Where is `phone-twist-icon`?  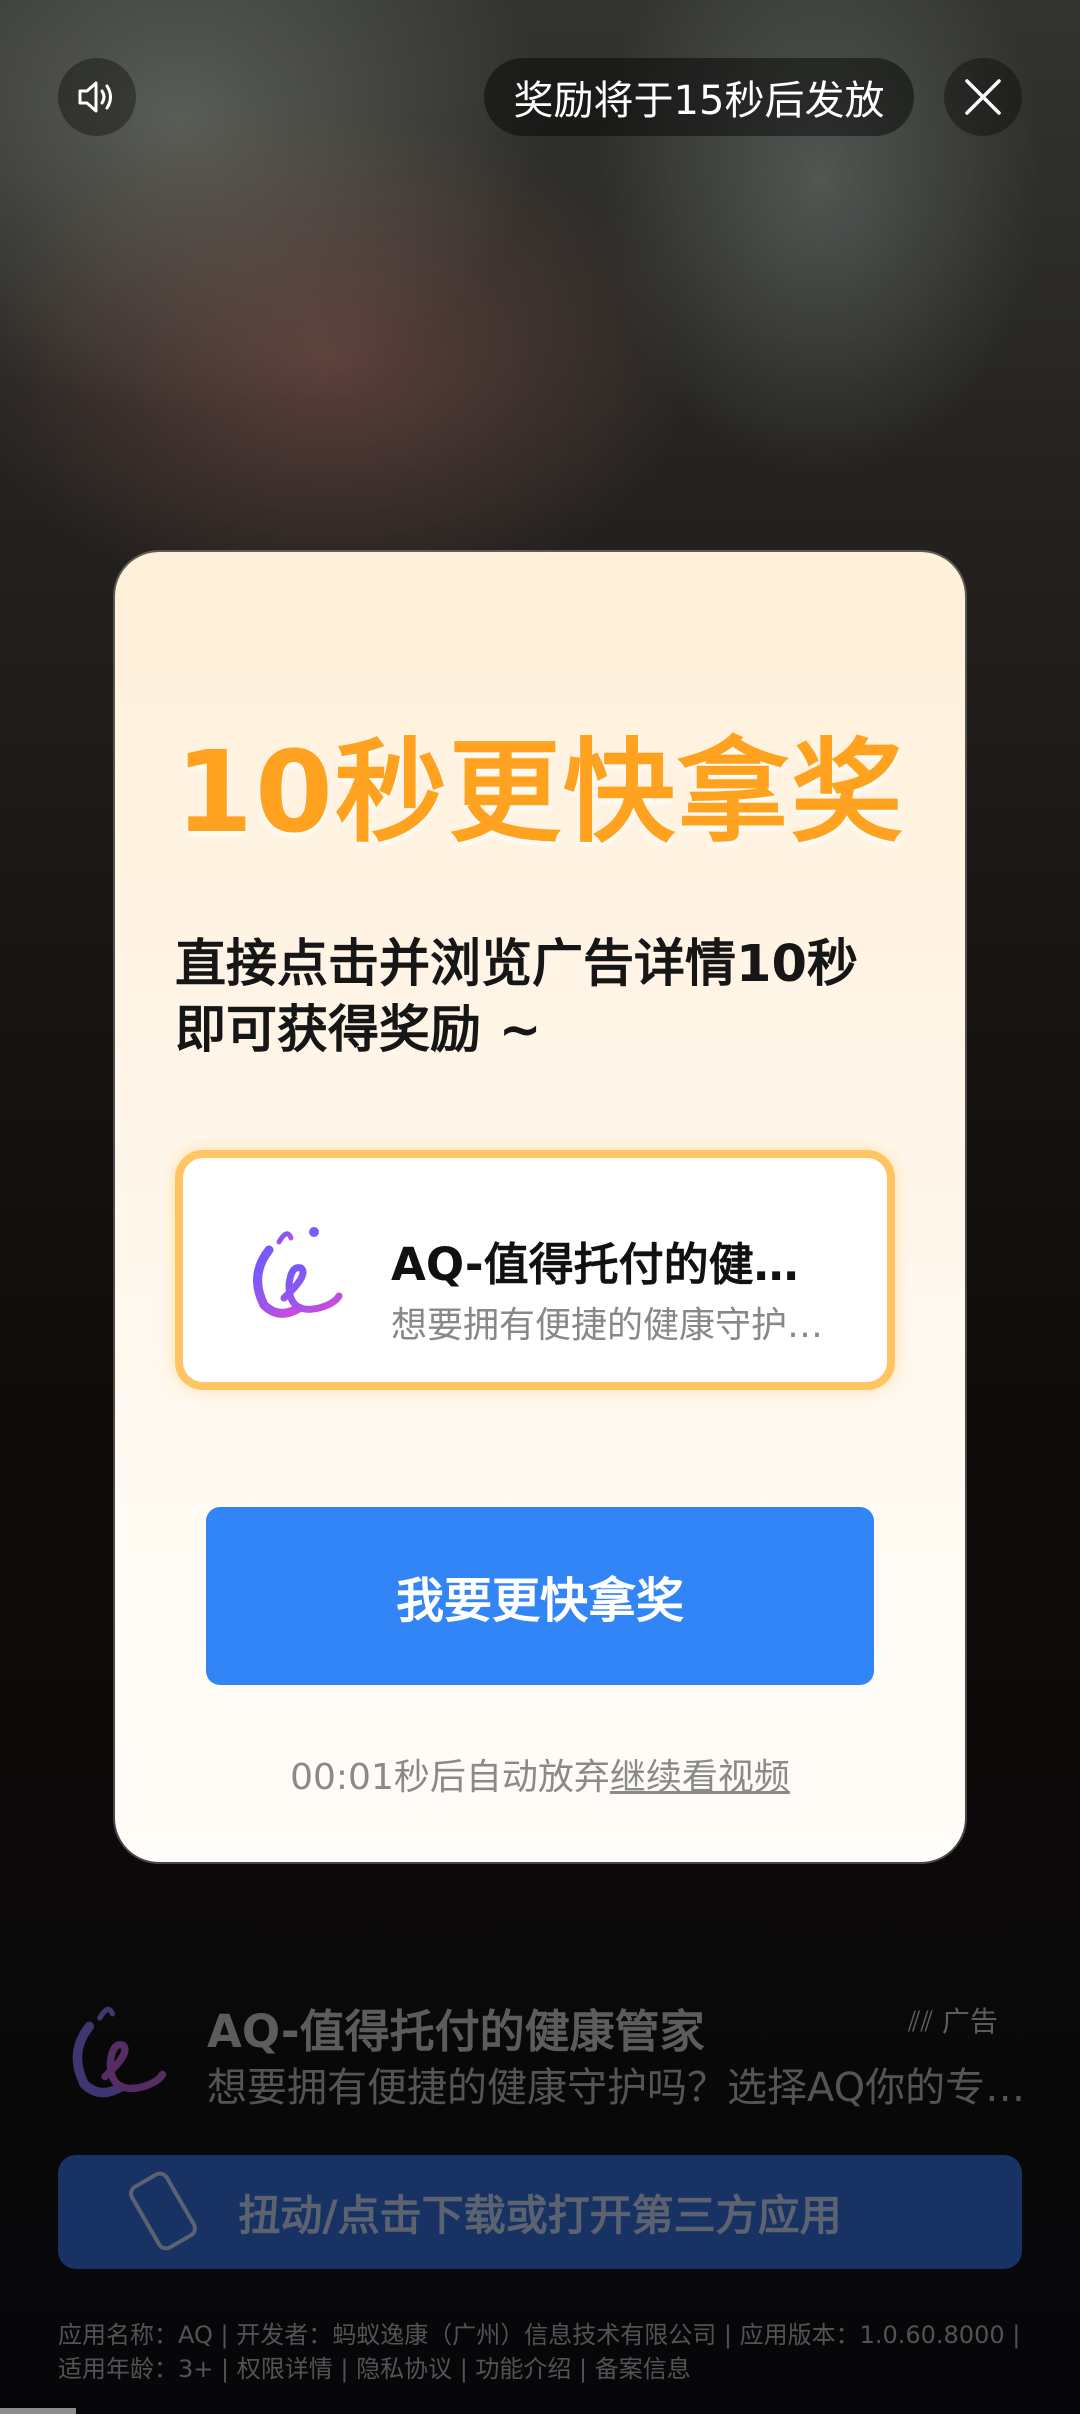 phone-twist-icon is located at coordinates (163, 2211).